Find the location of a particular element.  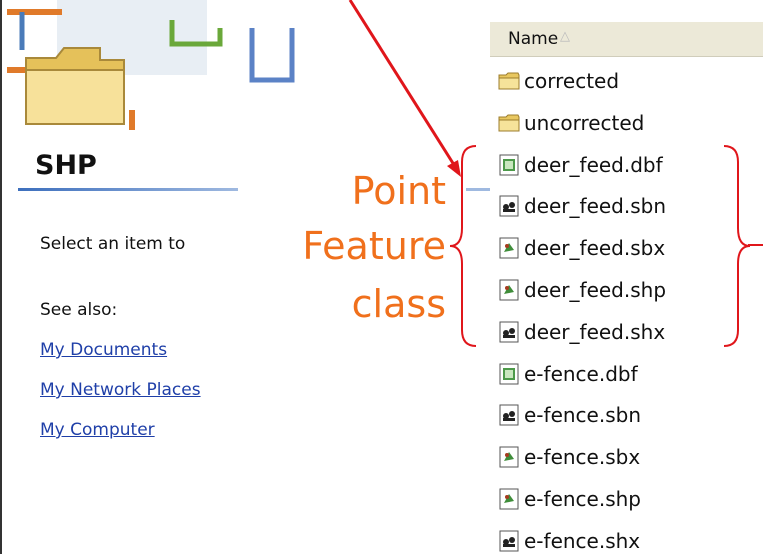

see-also-label: See also: is located at coordinates (79, 310).